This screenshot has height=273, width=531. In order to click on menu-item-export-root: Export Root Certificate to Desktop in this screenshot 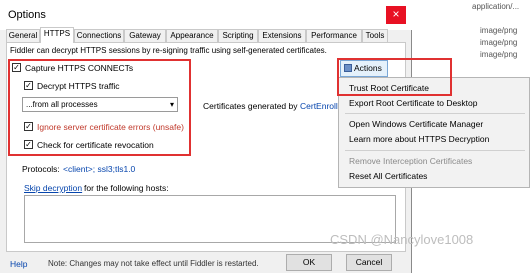, I will do `click(413, 103)`.